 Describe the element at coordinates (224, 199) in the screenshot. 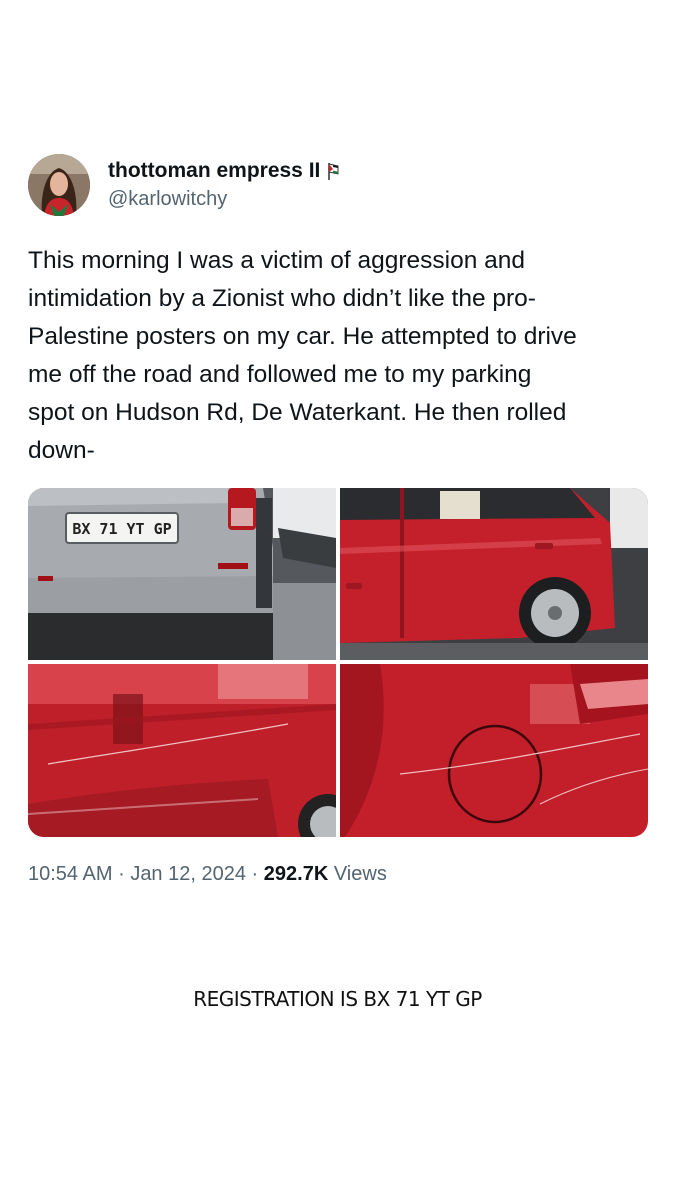

I see `handle: @karlowitchy` at that location.